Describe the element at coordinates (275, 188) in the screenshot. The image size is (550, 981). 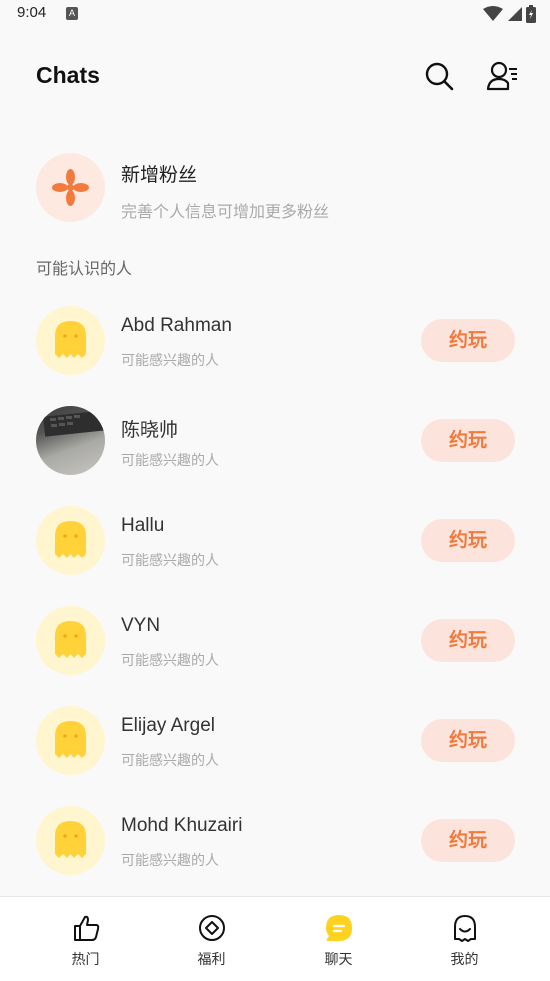
I see `new-fans-item: 新增粉丝 完善个人信息可增加更多粉丝` at that location.